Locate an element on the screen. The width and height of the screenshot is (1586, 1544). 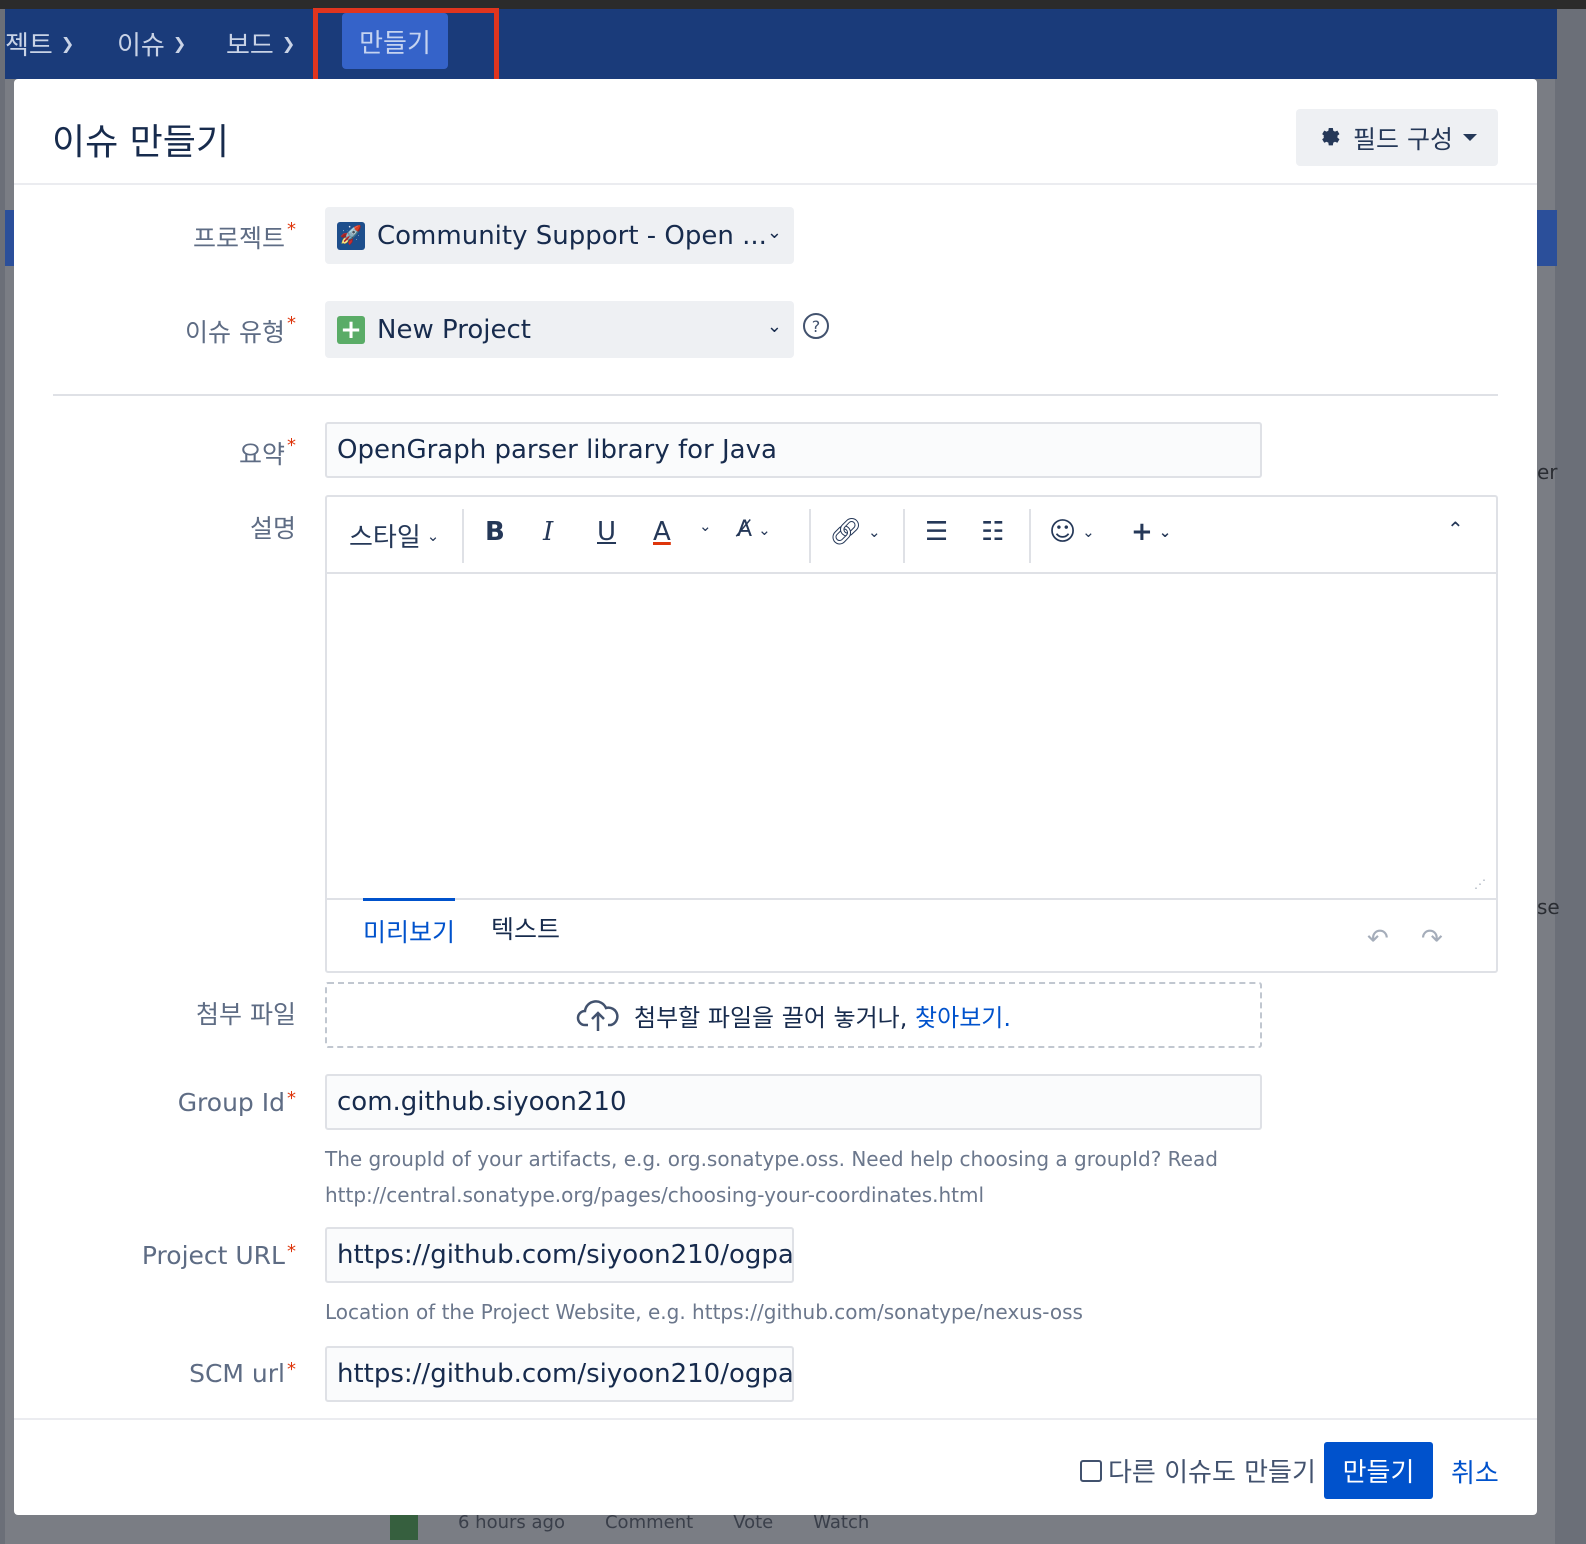
collapse-toolbar-button: ⌃ is located at coordinates (1455, 529).